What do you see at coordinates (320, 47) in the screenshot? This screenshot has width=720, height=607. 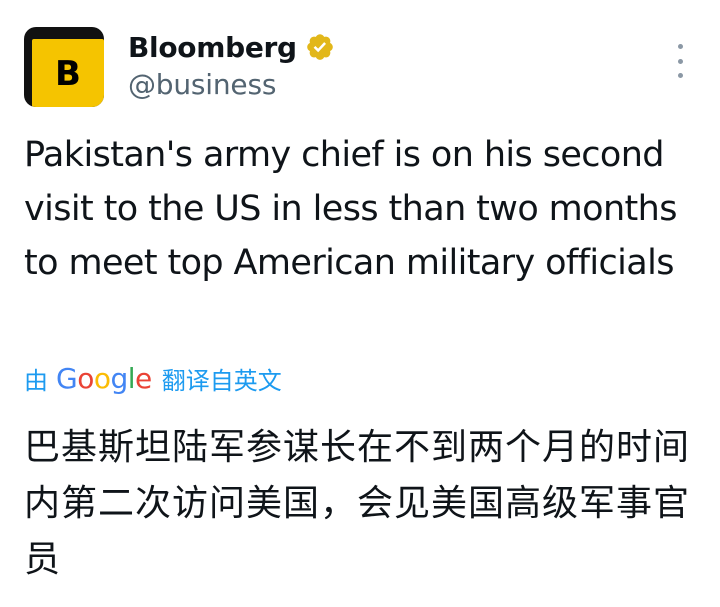 I see `verified-badge-icon` at bounding box center [320, 47].